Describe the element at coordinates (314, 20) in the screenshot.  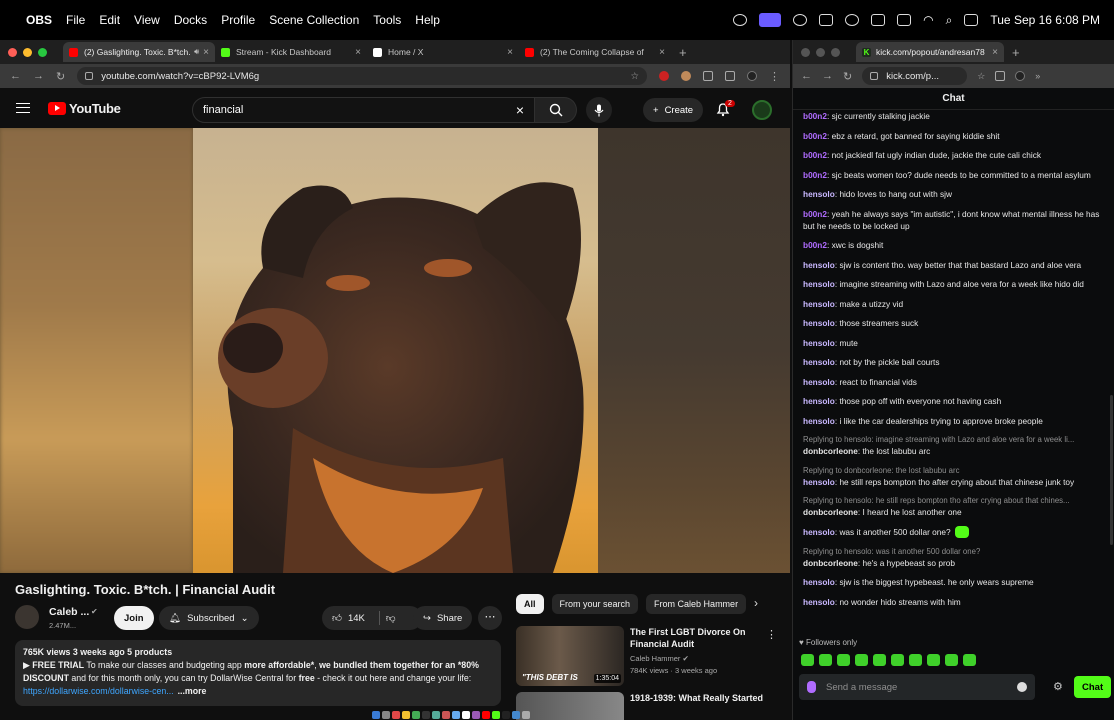
I see `menu-scene-collection: Scene Collection` at that location.